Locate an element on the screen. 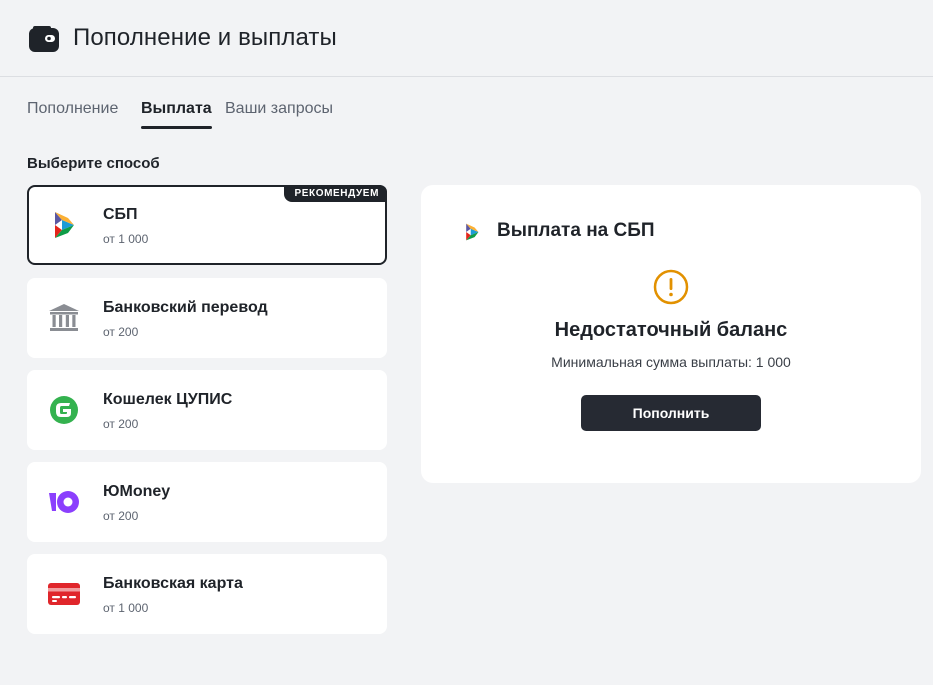 This screenshot has width=933, height=685. method-cupis-wallet: Кошелек ЦУПИС от 200 is located at coordinates (207, 410).